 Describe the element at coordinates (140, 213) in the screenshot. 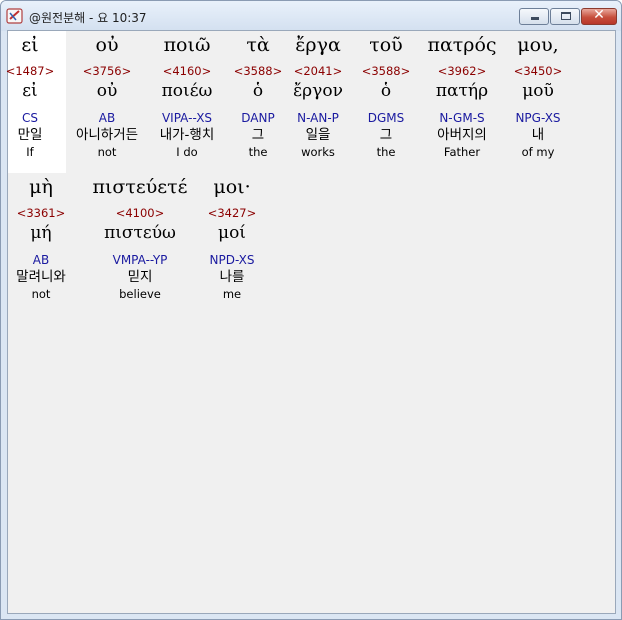

I see `strong-number: <4100>` at that location.